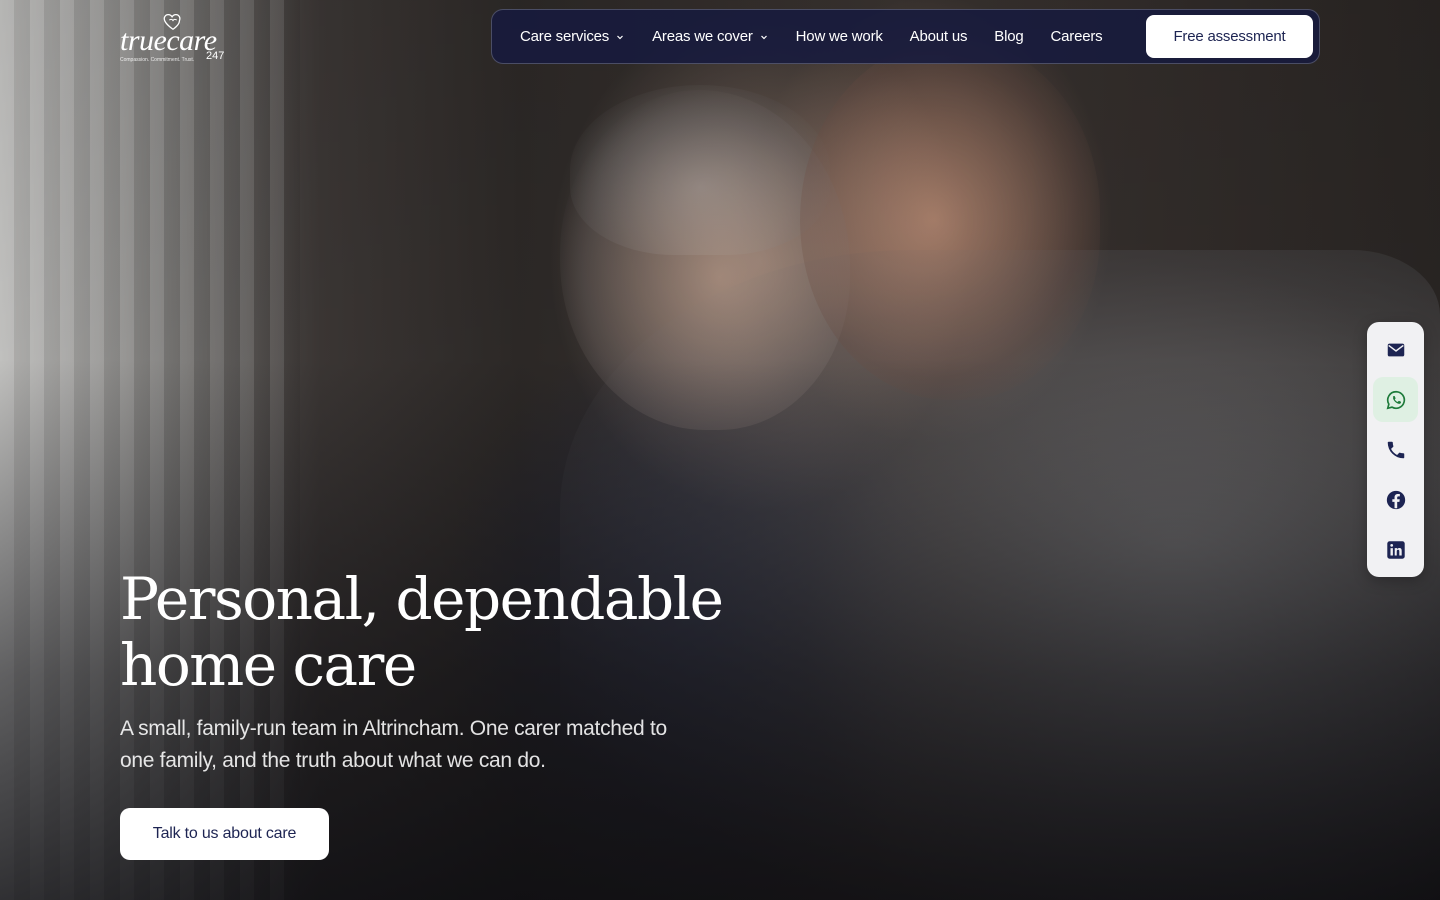 The height and width of the screenshot is (900, 1440). I want to click on facebook-button, so click(1395, 499).